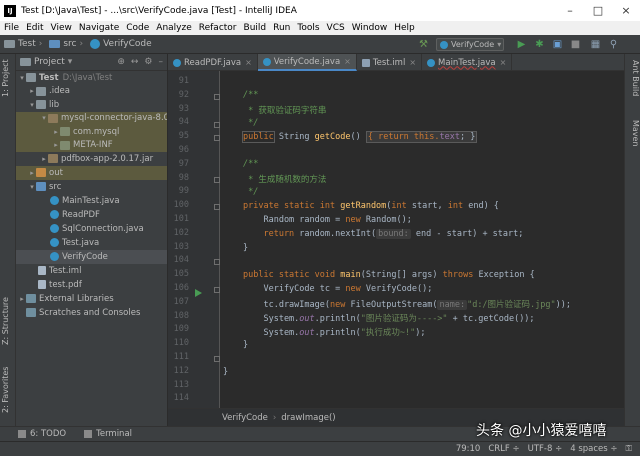 The width and height of the screenshot is (640, 456). I want to click on tab-maintest: MainTest.java ×, so click(467, 62).